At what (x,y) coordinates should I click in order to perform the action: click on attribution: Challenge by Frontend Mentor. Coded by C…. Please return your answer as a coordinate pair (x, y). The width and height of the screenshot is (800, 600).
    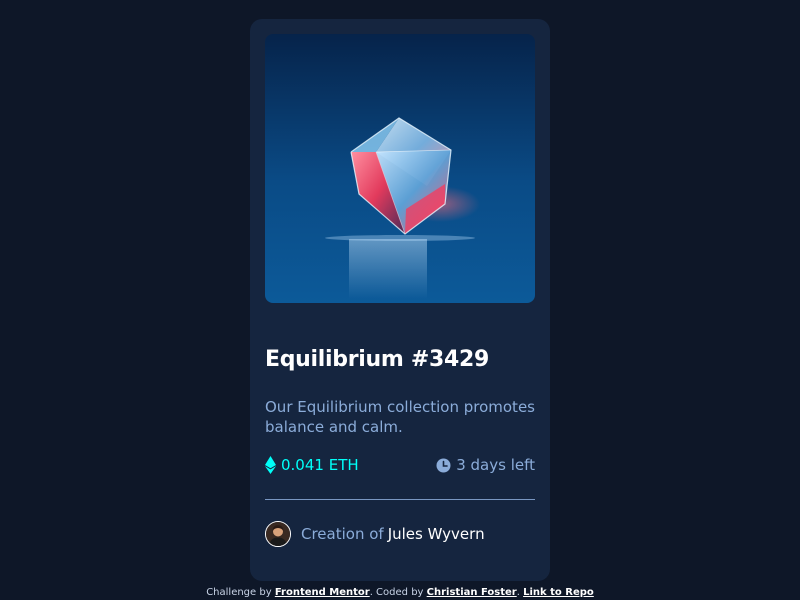
    Looking at the image, I should click on (400, 592).